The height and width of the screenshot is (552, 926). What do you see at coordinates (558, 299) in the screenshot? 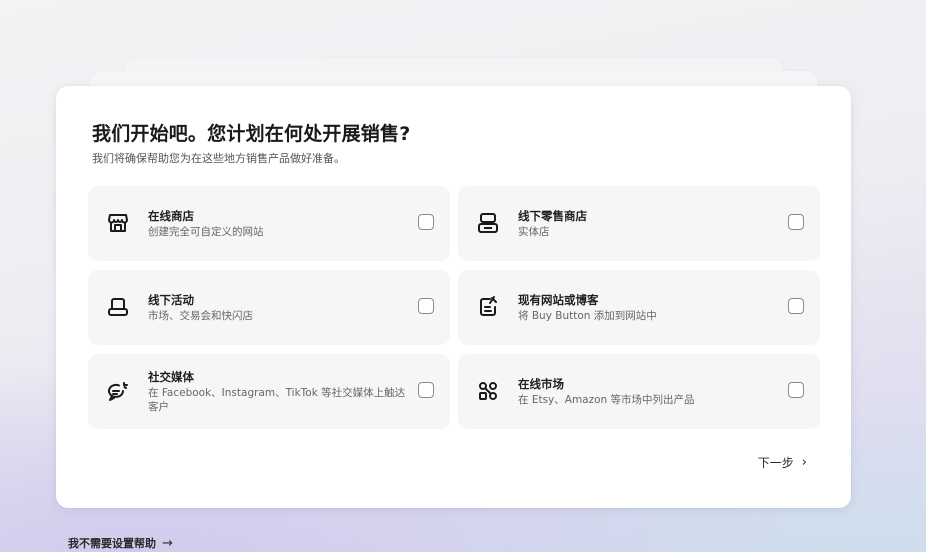
I see `option-title: 现有网站或博客` at bounding box center [558, 299].